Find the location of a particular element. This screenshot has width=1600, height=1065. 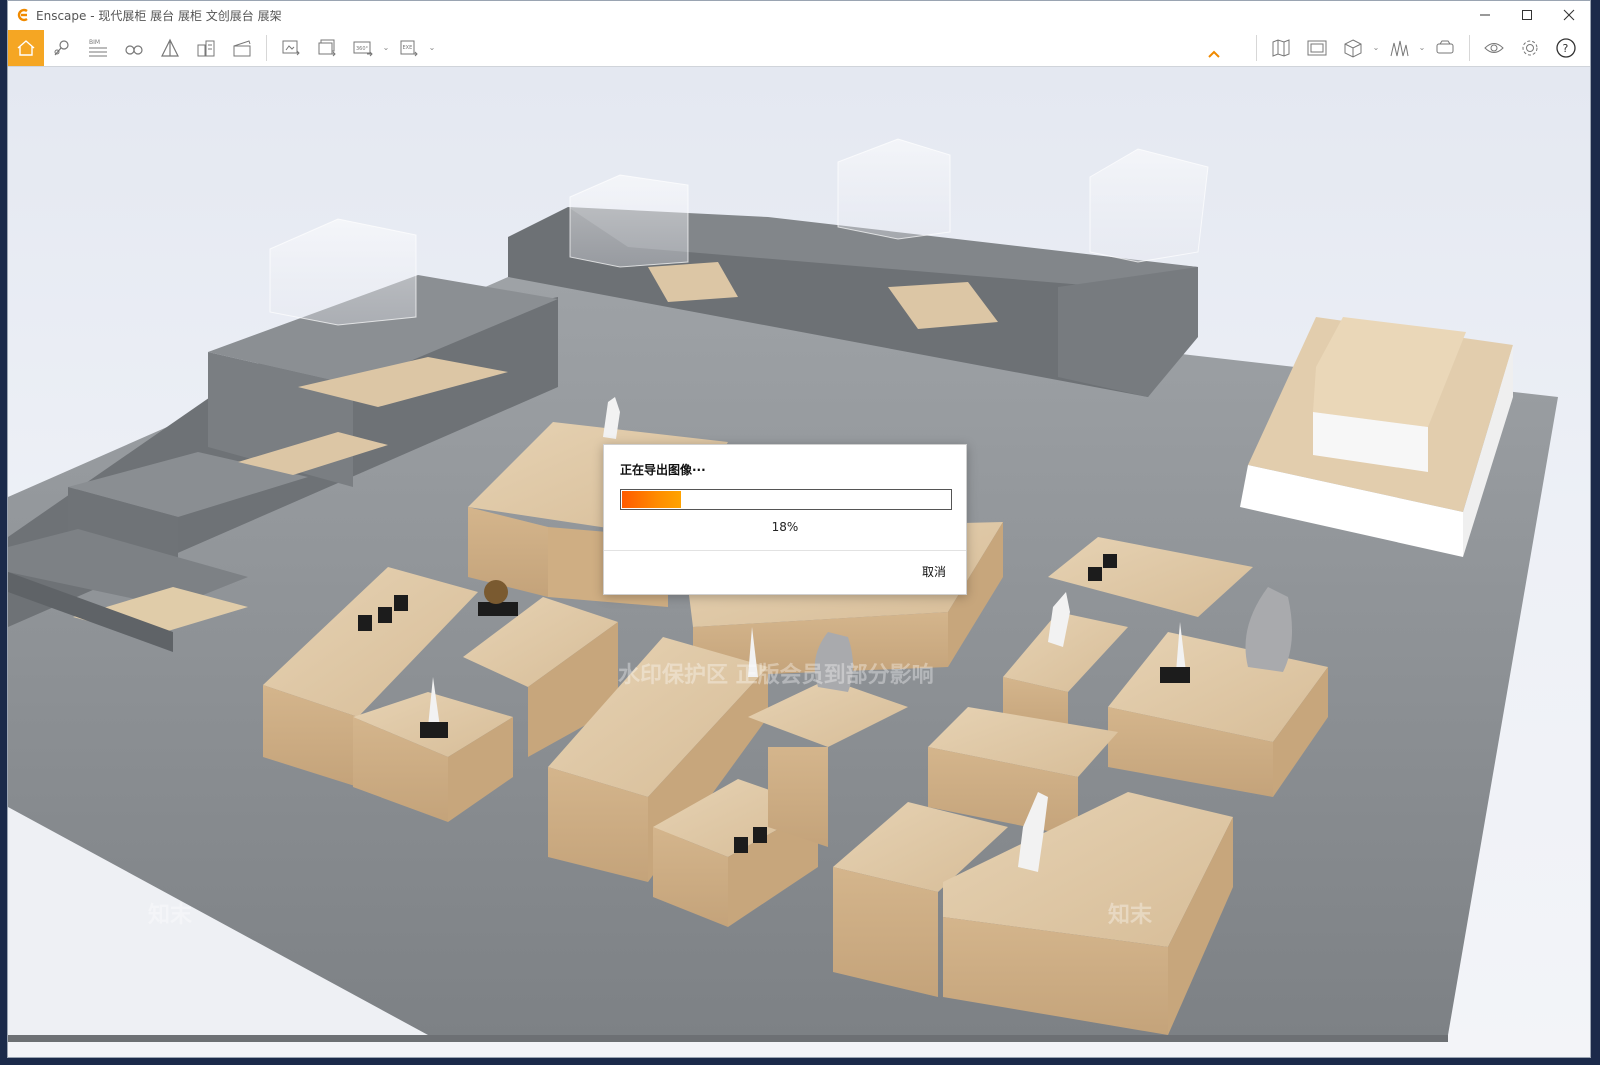

eye-icon is located at coordinates (1494, 47).